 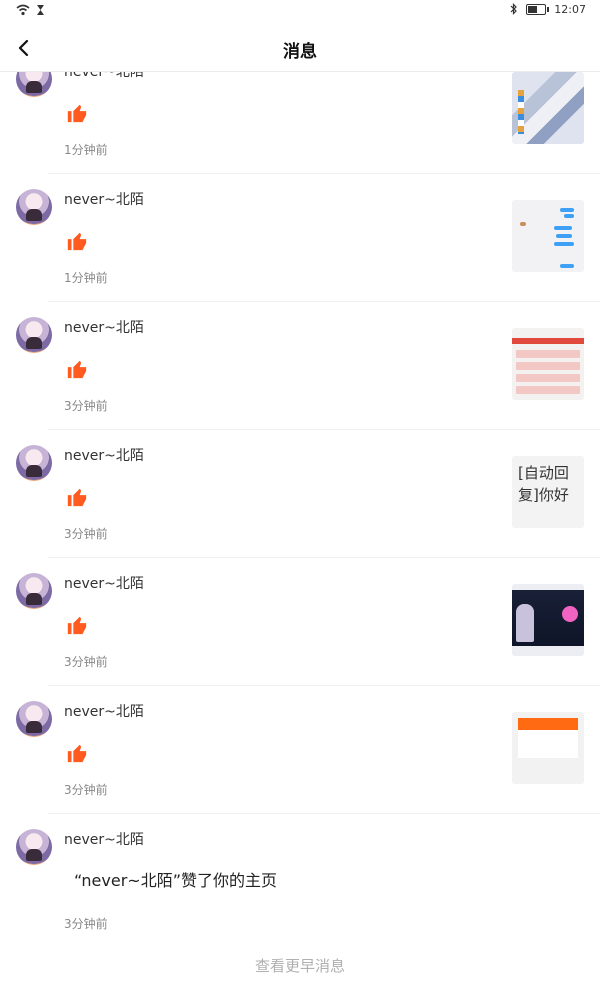 I want to click on status-bar: 12:07, so click(x=300, y=12).